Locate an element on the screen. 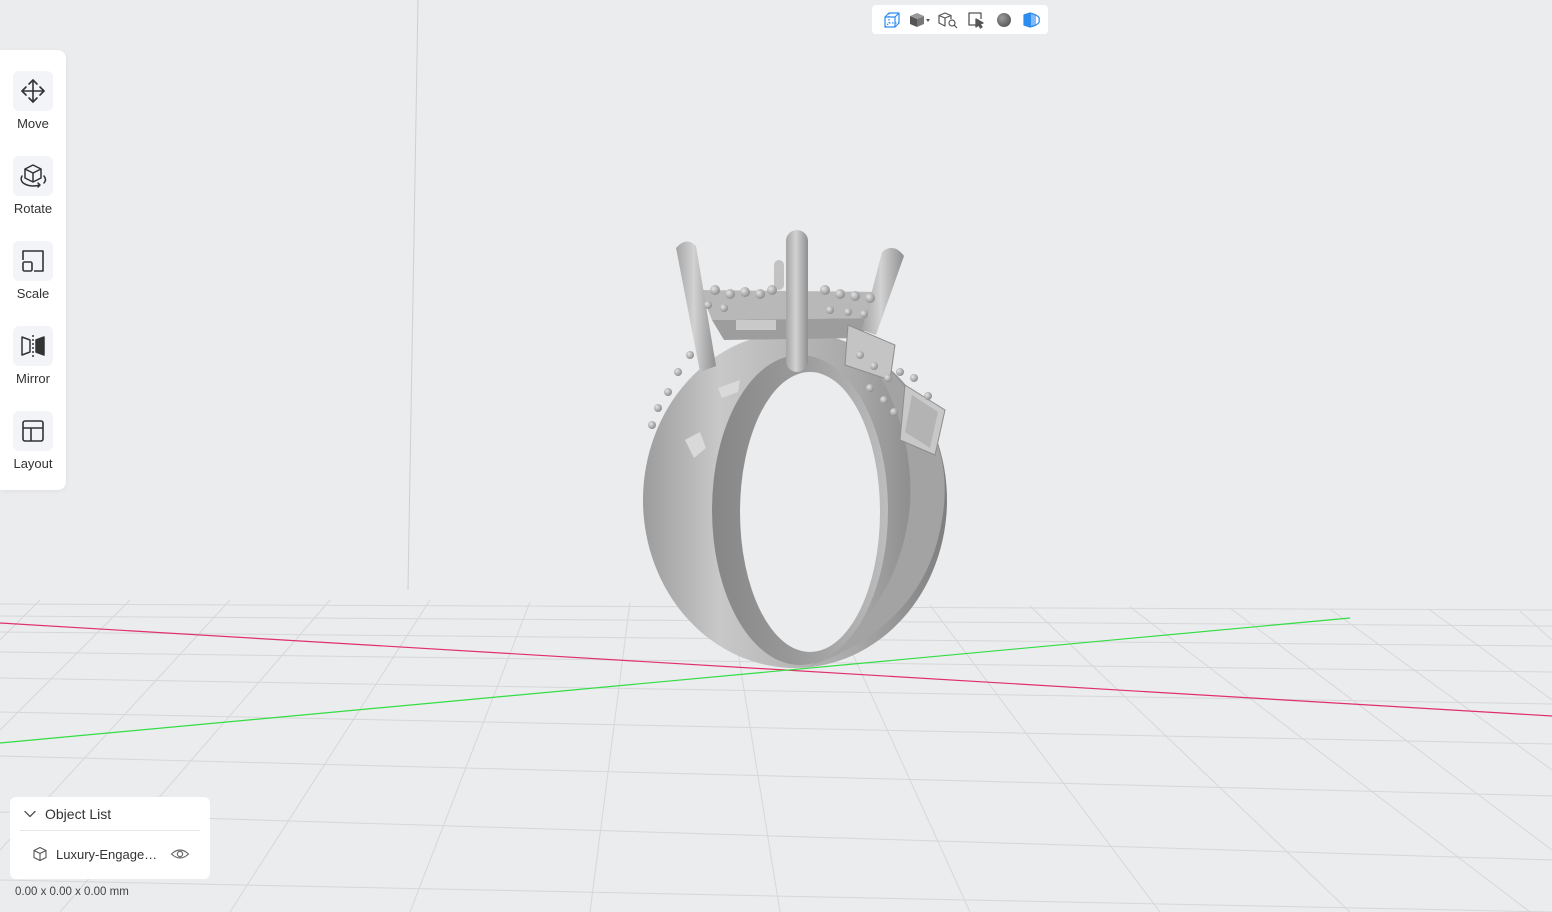 Image resolution: width=1552 pixels, height=912 pixels. sphere-shading-icon is located at coordinates (1004, 19).